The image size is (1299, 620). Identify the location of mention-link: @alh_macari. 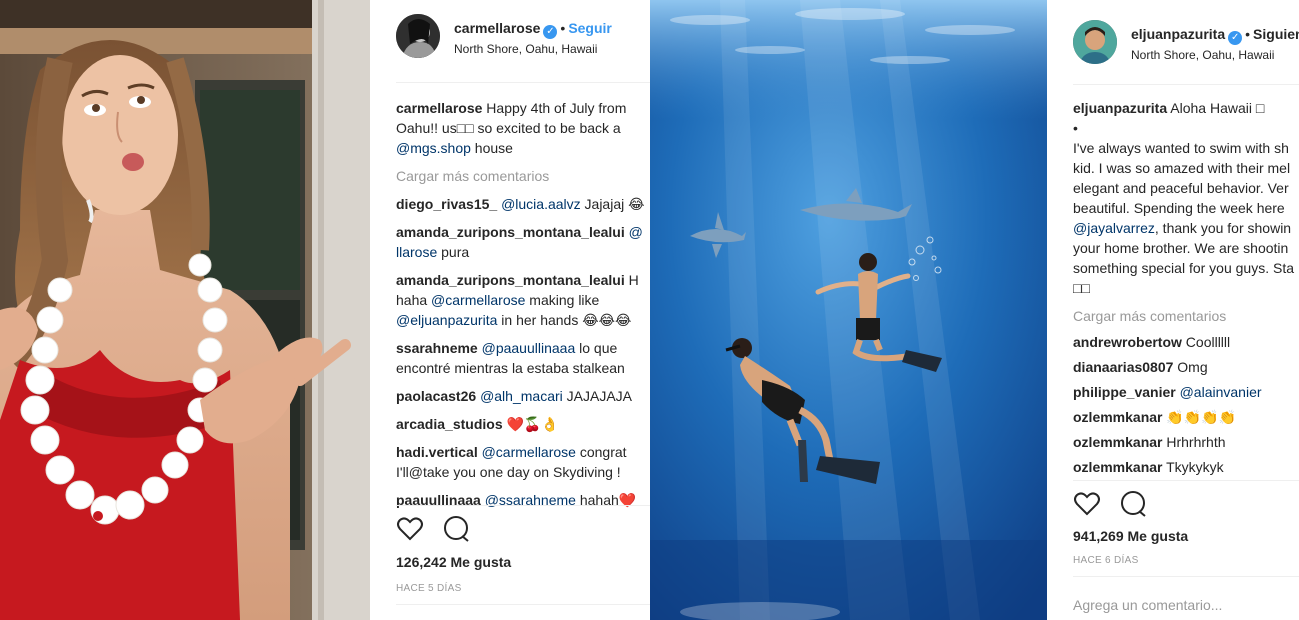
(521, 396).